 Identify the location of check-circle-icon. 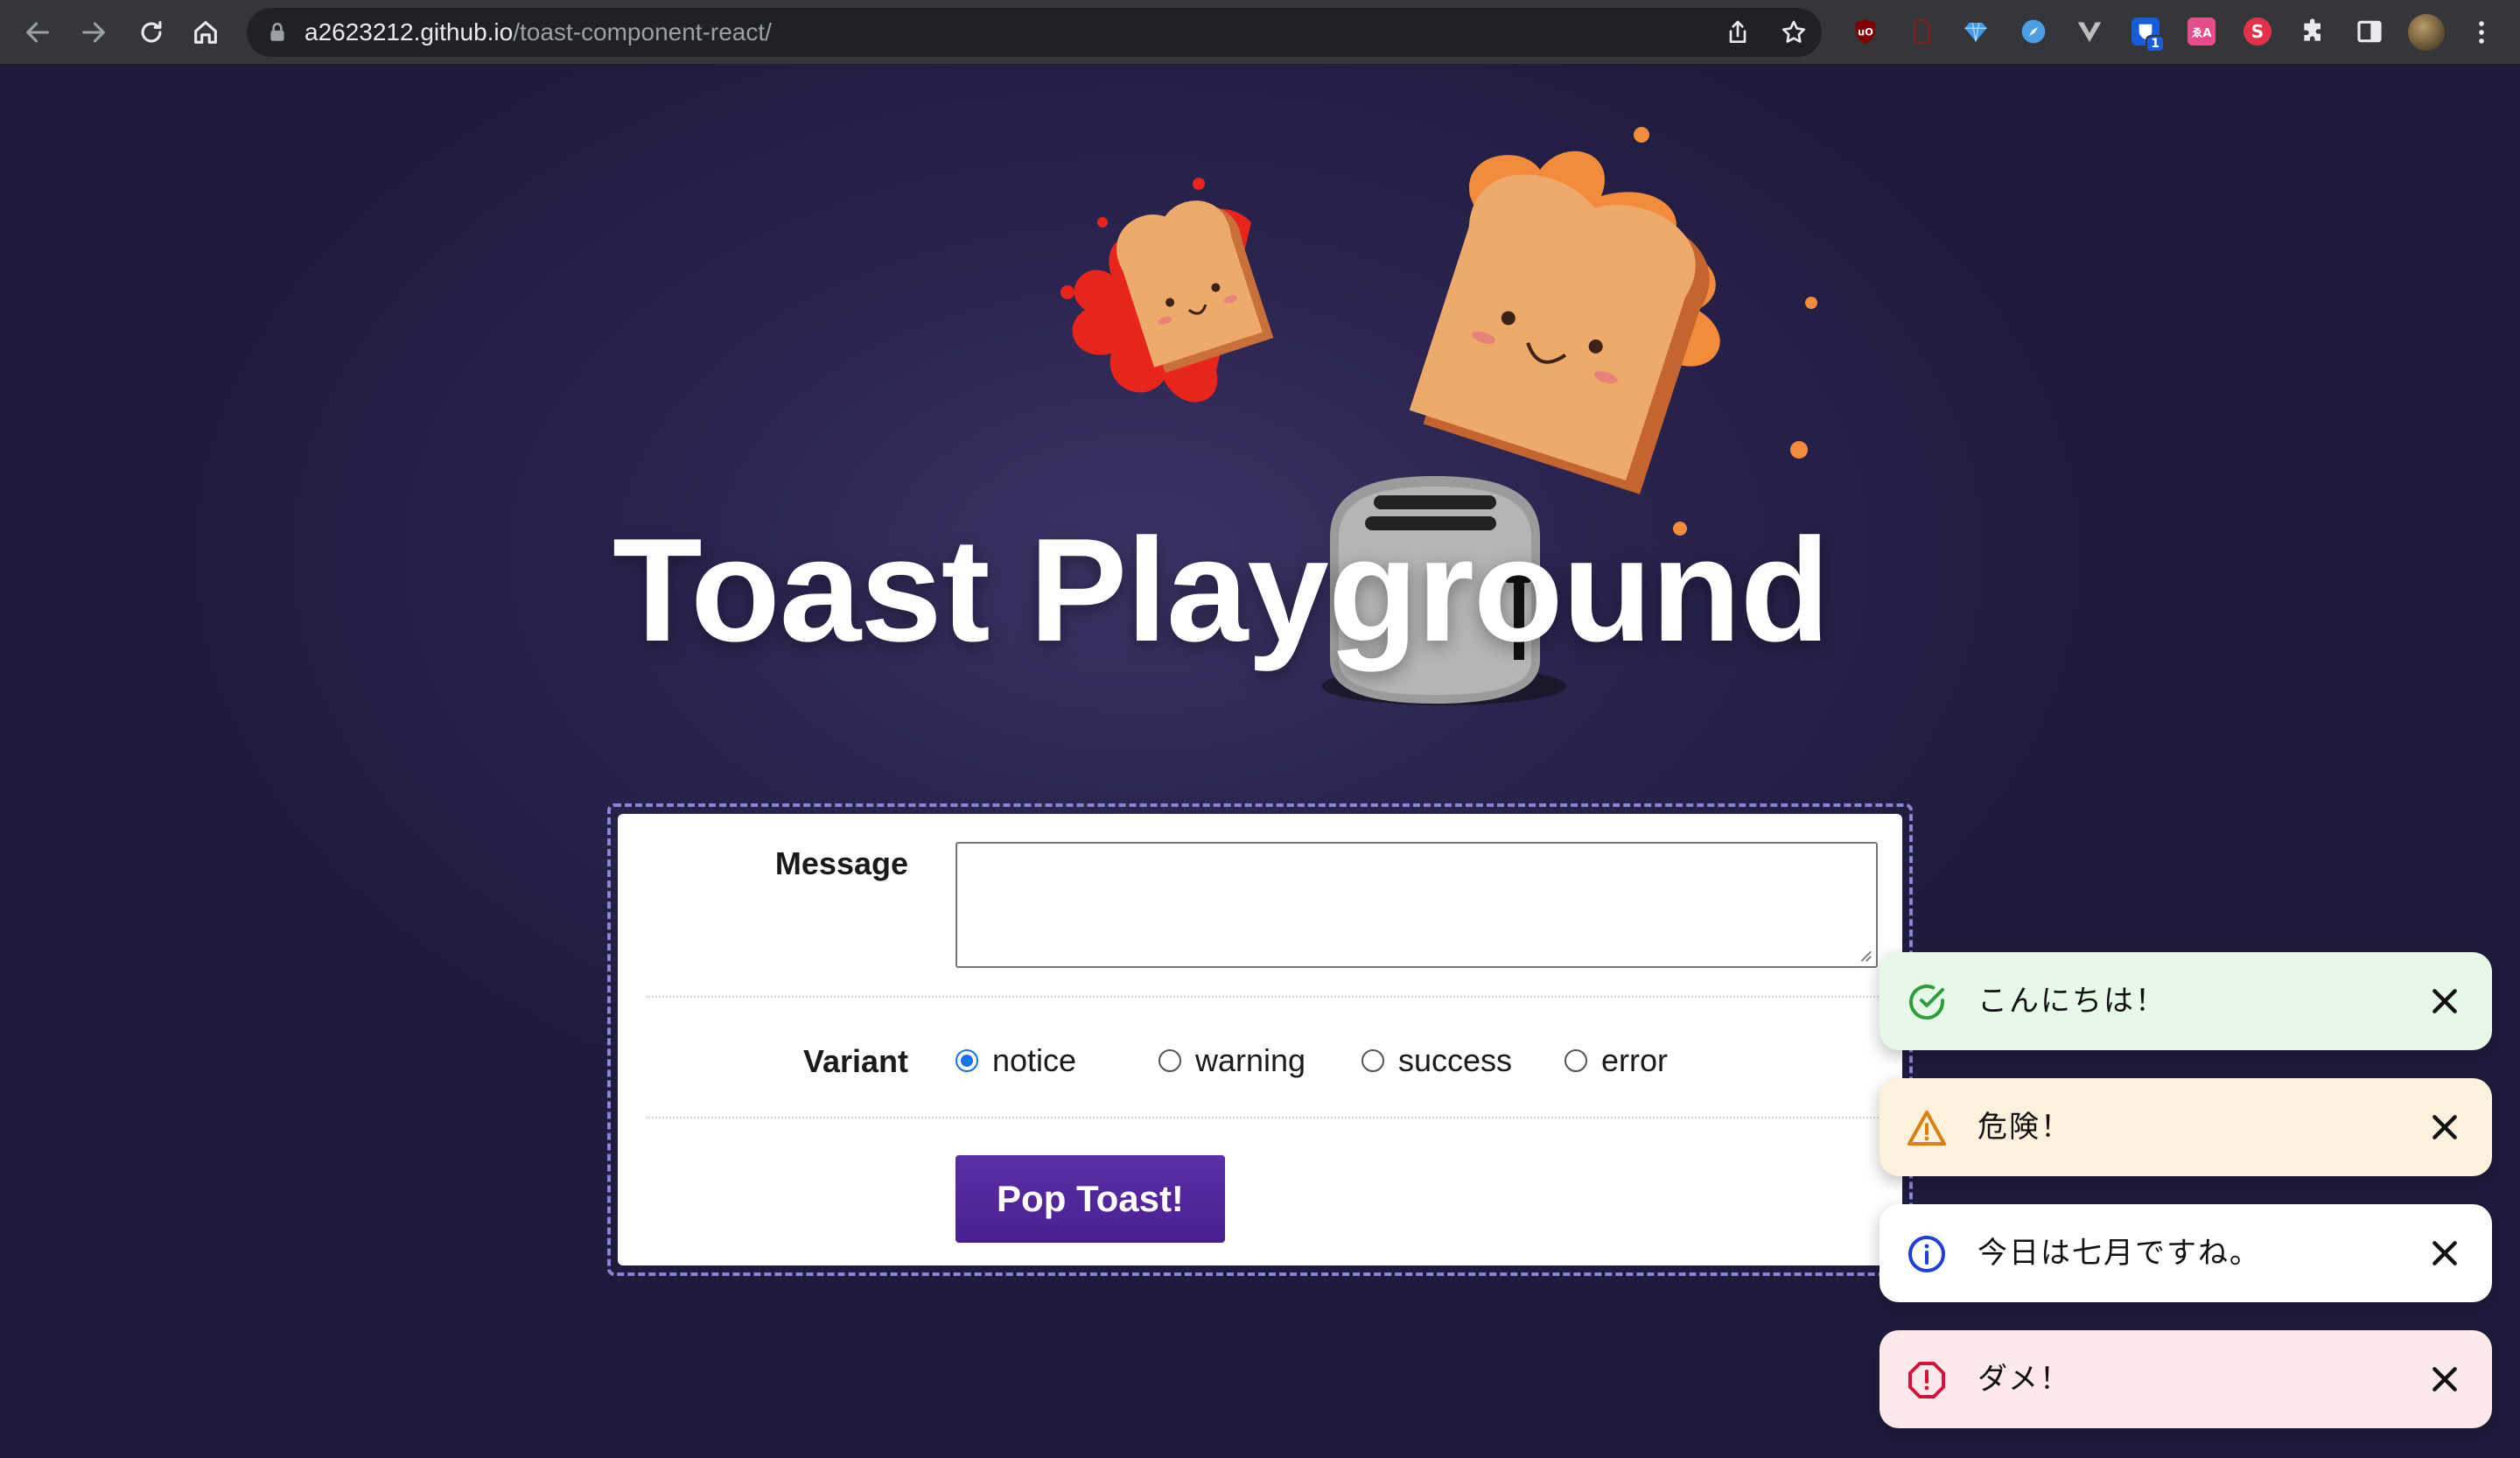
(1926, 1002).